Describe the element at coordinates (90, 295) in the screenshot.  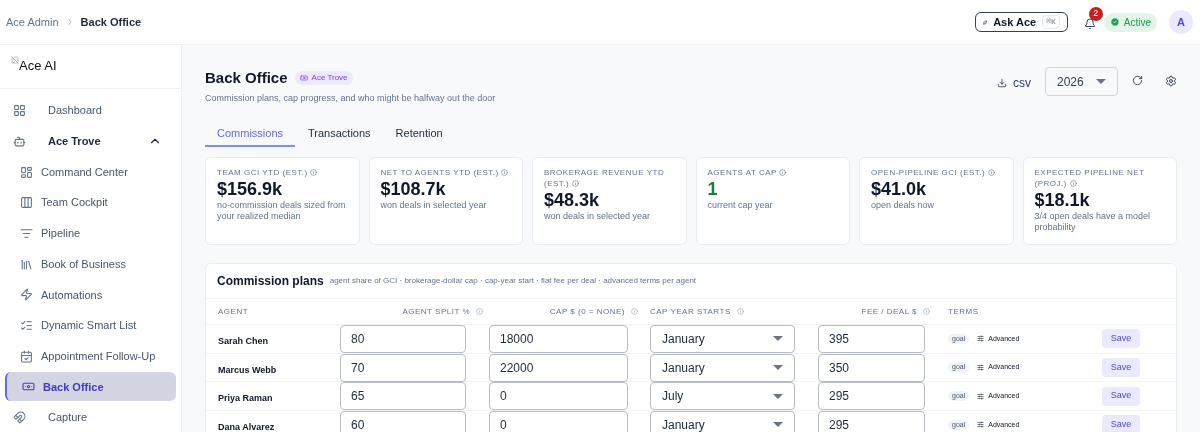
I see `sidebar-item: Automations` at that location.